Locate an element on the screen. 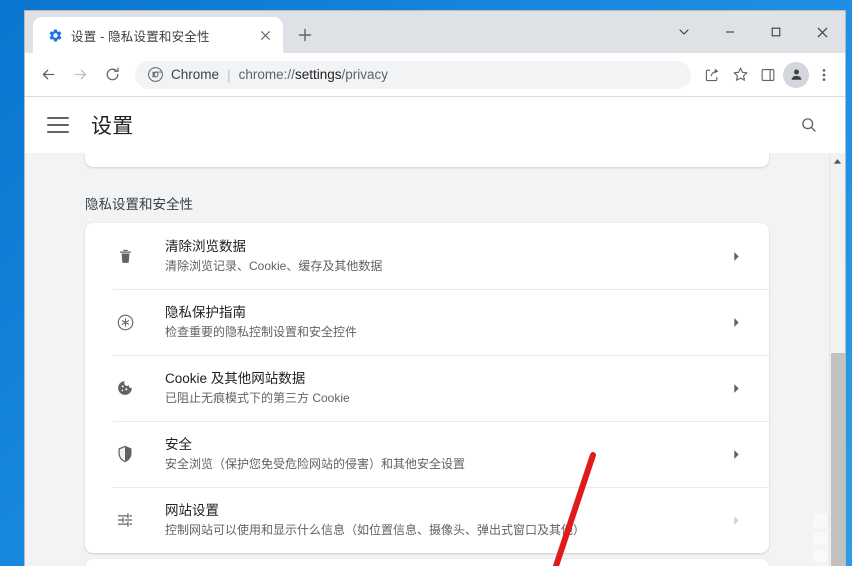  page-scrollbar is located at coordinates (837, 359).